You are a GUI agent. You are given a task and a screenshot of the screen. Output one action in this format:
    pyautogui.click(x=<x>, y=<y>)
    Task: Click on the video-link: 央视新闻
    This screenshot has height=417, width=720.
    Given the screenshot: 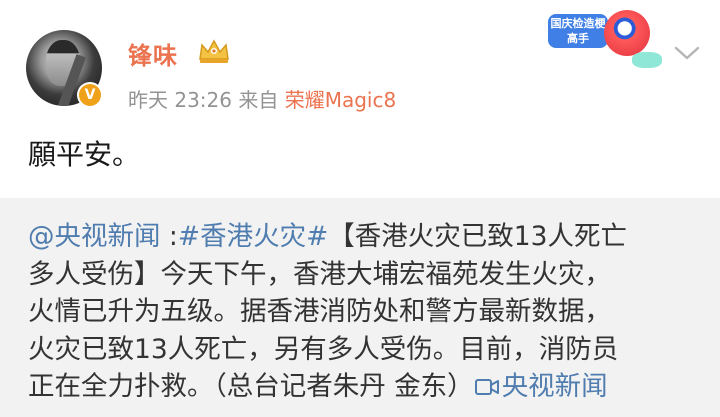 What is the action you would take?
    pyautogui.click(x=541, y=386)
    